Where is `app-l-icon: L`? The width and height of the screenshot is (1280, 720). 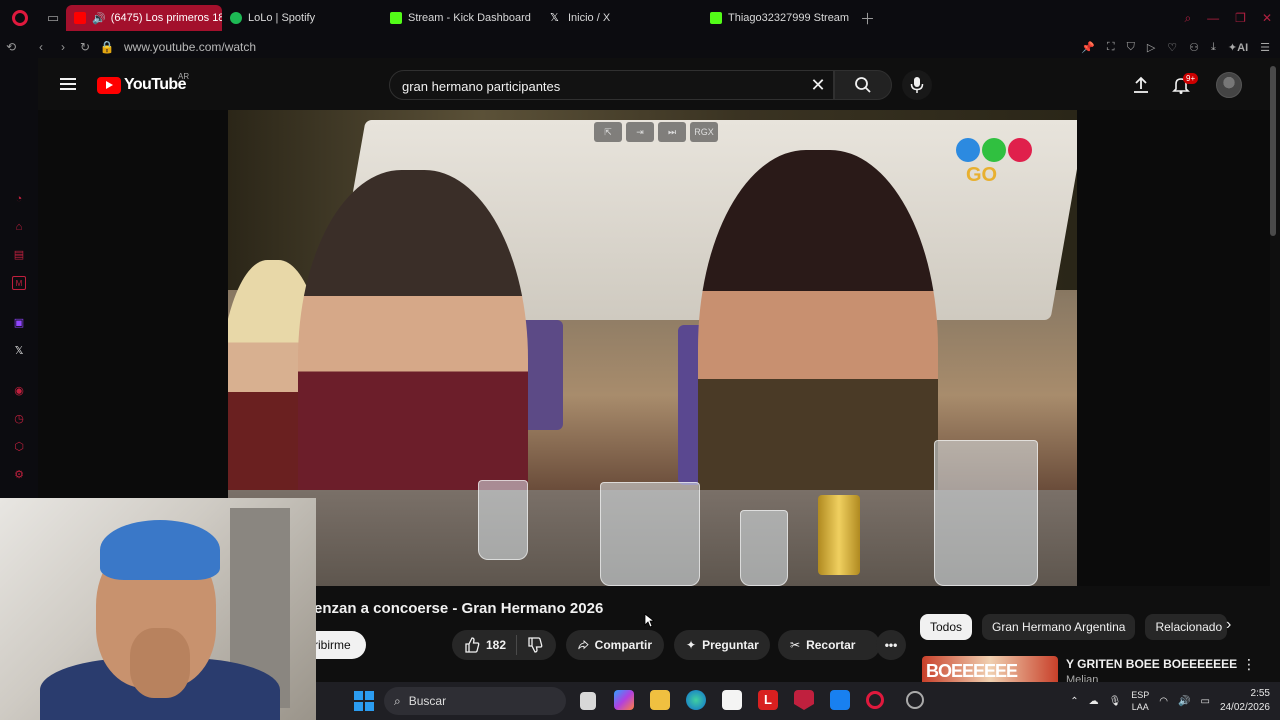 app-l-icon: L is located at coordinates (768, 700).